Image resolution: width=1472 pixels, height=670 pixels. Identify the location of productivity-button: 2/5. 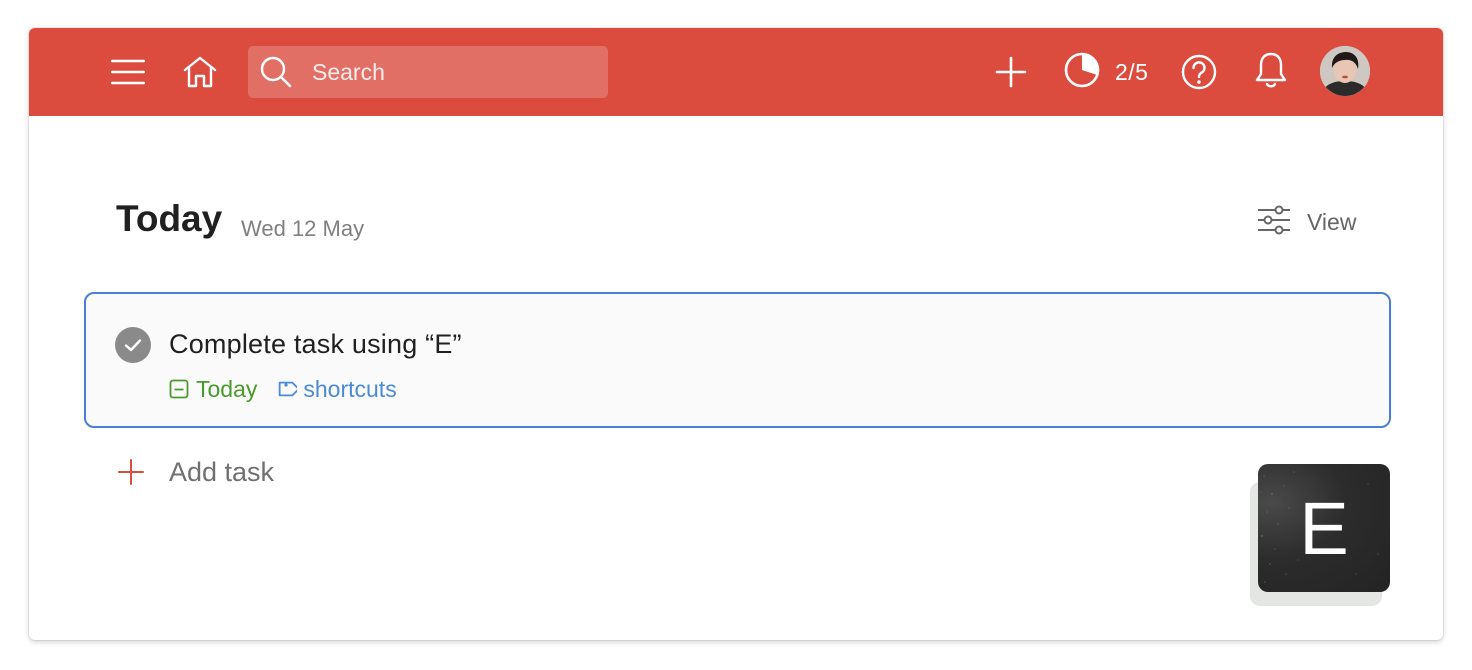
(1105, 72).